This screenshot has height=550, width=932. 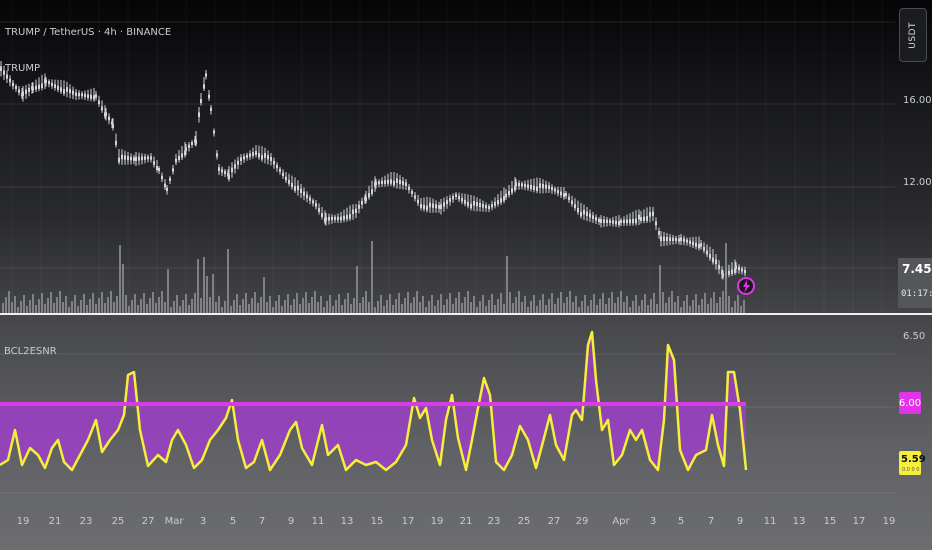 What do you see at coordinates (914, 336) in the screenshot?
I see `indicator-tick-650: 6.50` at bounding box center [914, 336].